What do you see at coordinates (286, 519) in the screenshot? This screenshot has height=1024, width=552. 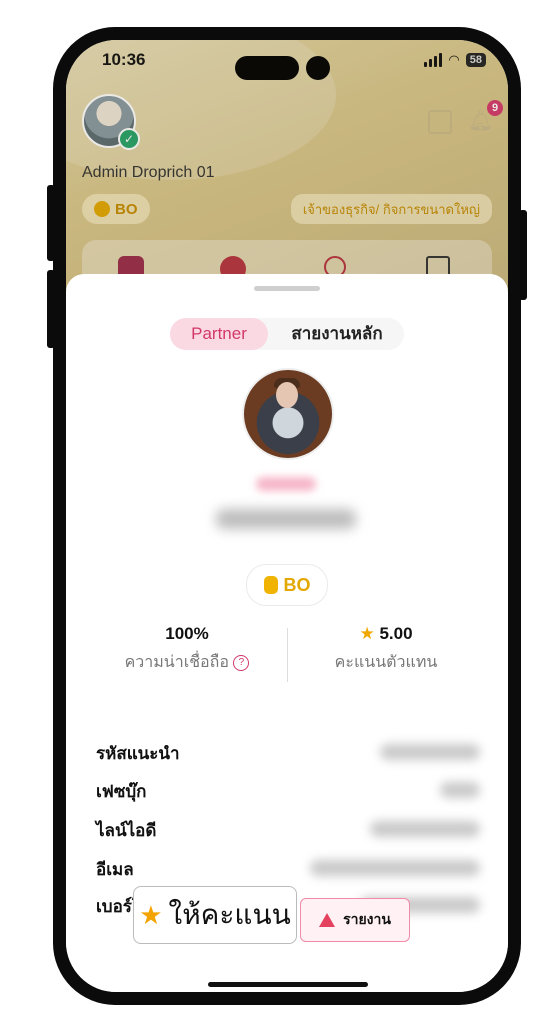 I see `partner-name-redacted` at bounding box center [286, 519].